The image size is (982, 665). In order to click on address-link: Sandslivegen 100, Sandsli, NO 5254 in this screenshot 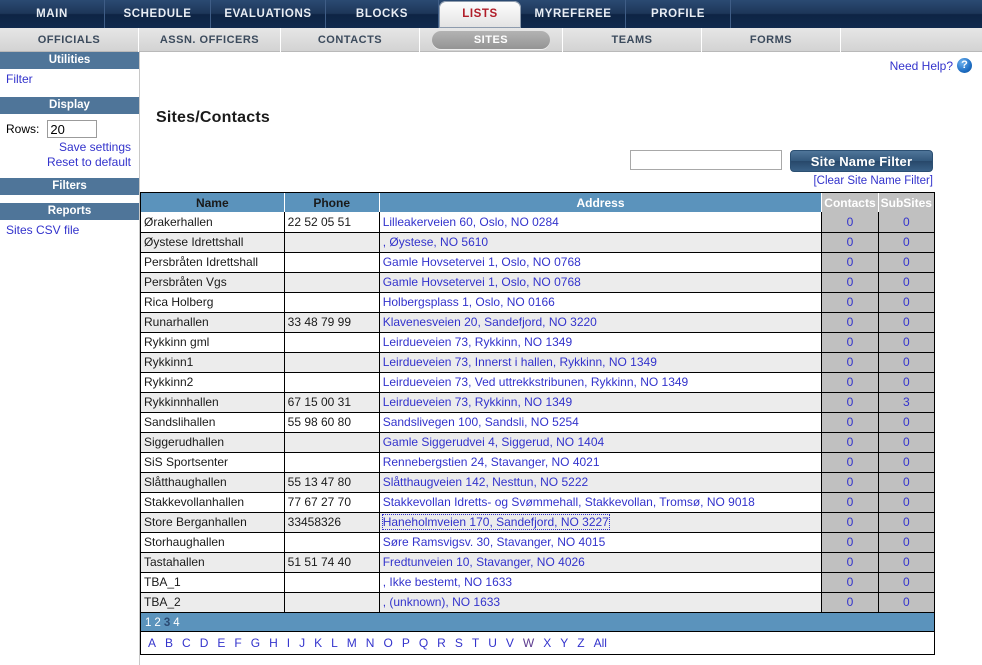, I will do `click(481, 422)`.